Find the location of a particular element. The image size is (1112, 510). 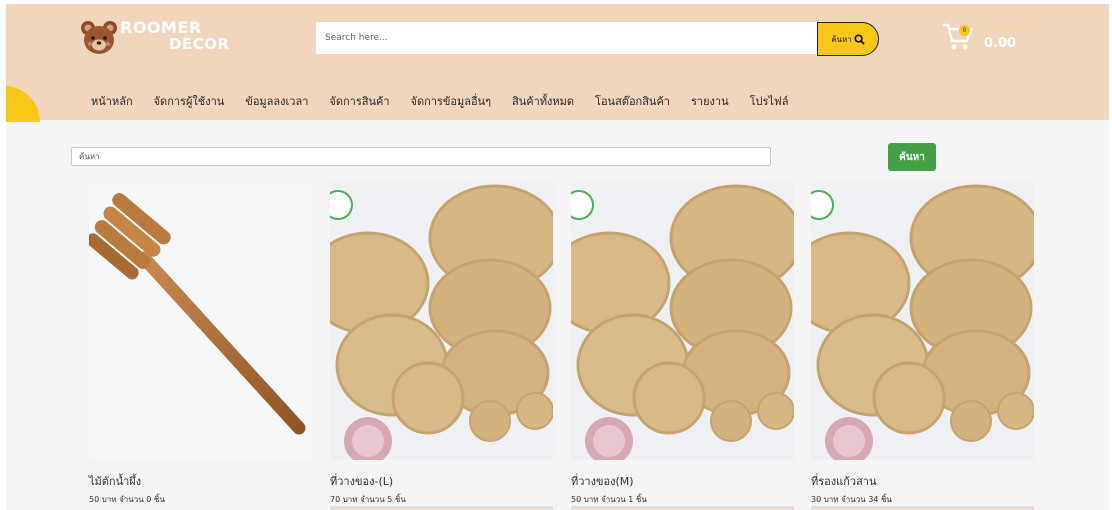

search-icon is located at coordinates (859, 39).